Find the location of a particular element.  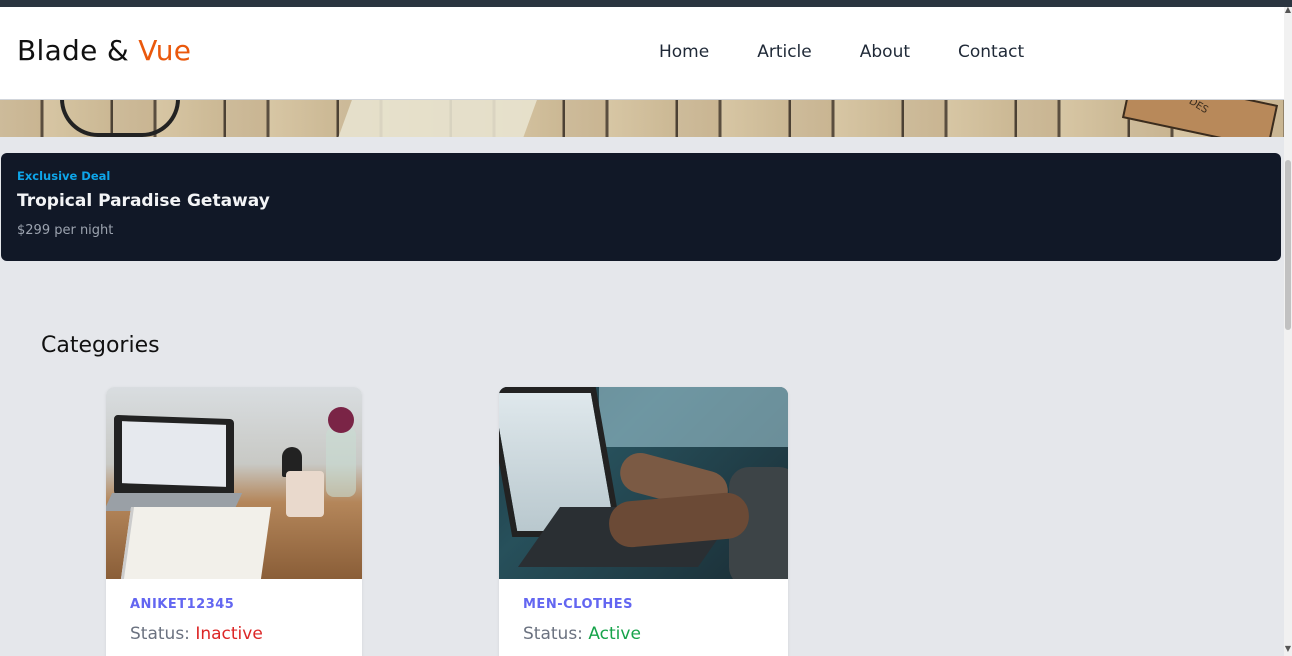

book-shape: DES is located at coordinates (1200, 118).